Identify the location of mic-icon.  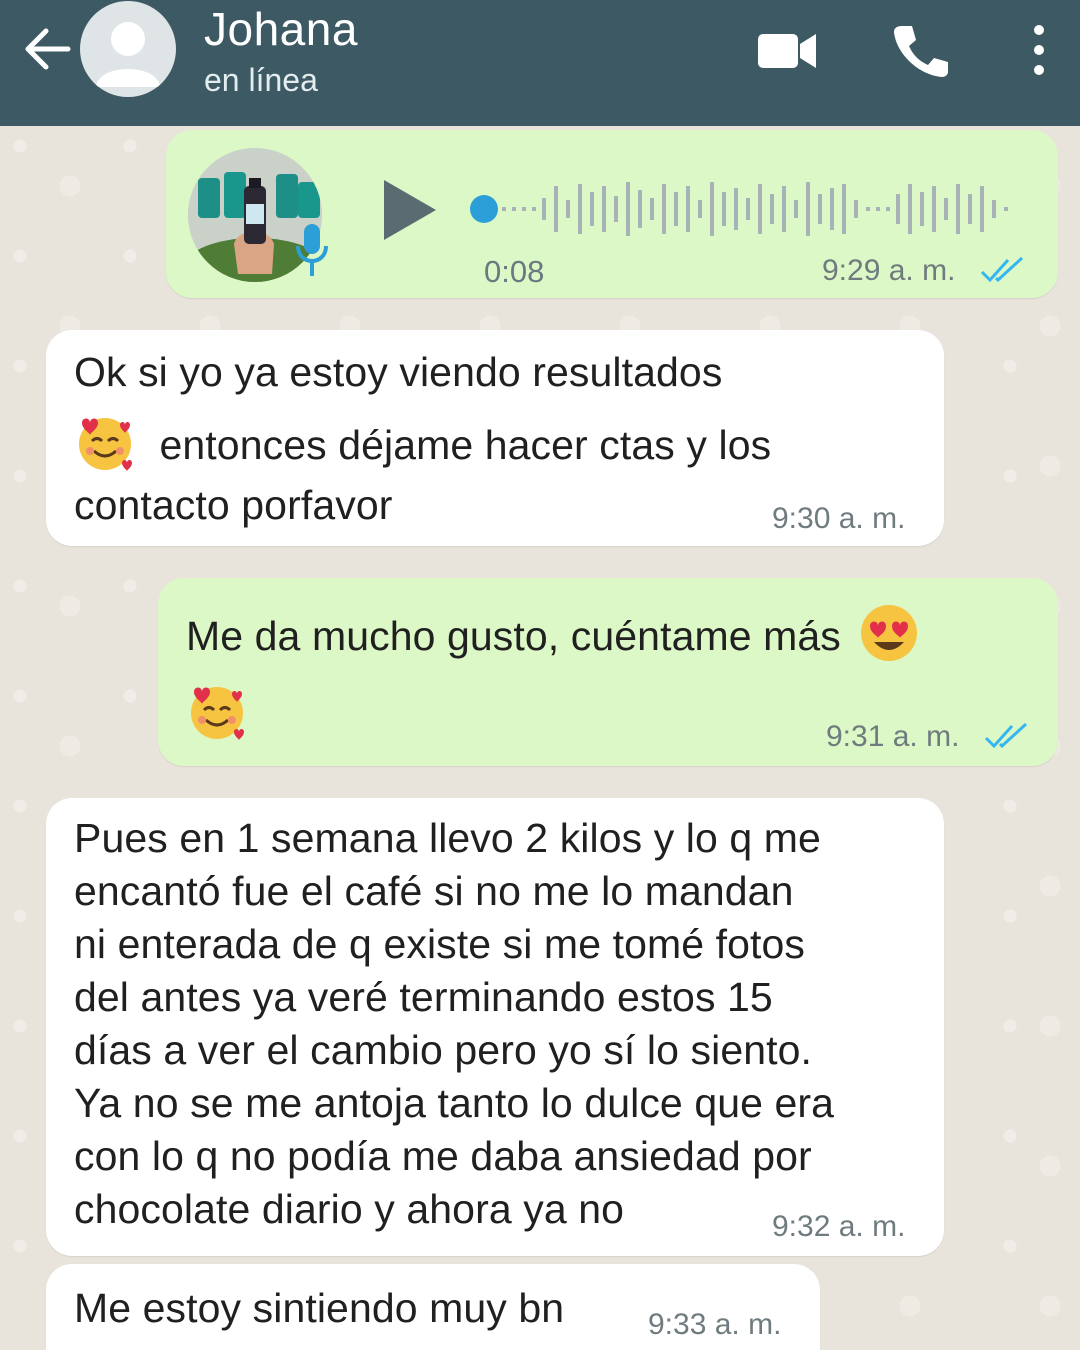
(312, 250).